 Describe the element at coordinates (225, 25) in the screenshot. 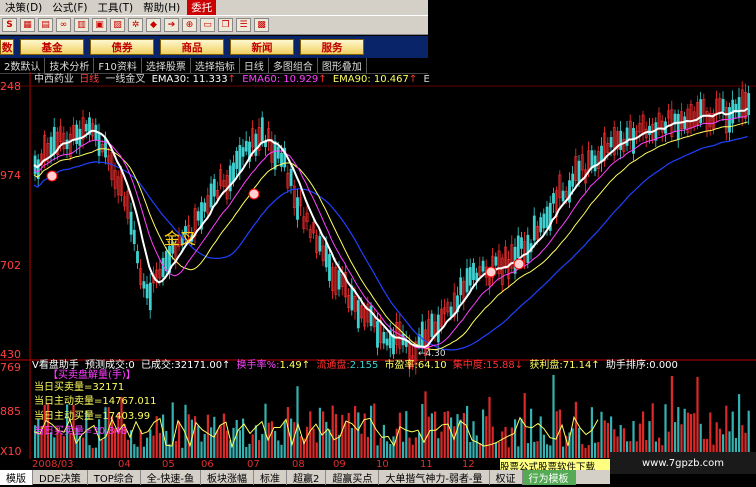

I see `window-icon: ❐` at that location.